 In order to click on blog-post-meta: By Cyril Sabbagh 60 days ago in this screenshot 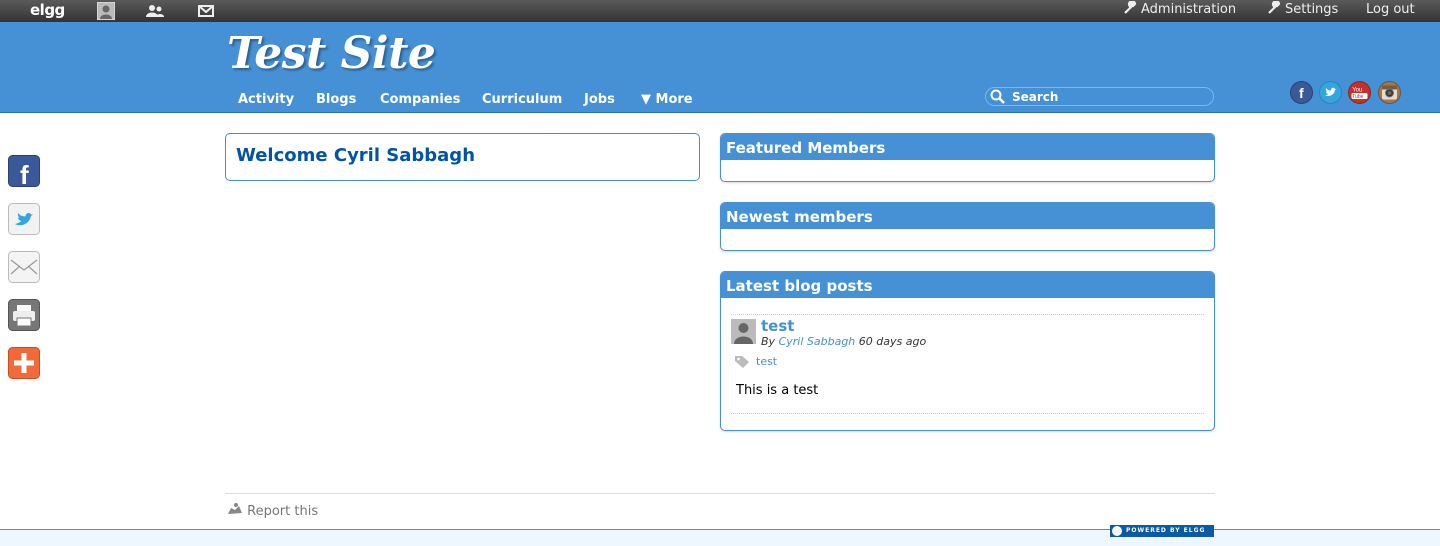, I will do `click(843, 341)`.